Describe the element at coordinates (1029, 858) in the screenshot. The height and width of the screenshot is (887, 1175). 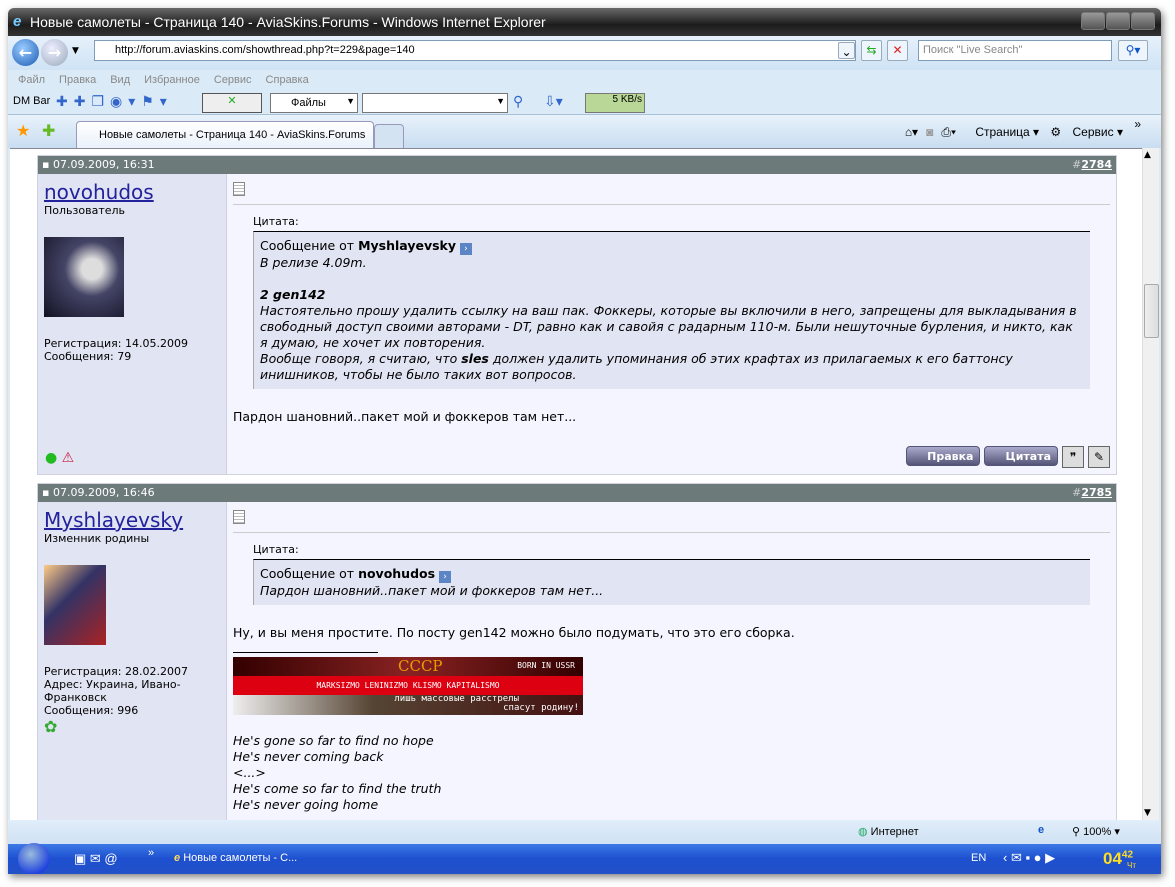
I see `tray-icons: ‹ ✉ ▪ ● ▶` at that location.